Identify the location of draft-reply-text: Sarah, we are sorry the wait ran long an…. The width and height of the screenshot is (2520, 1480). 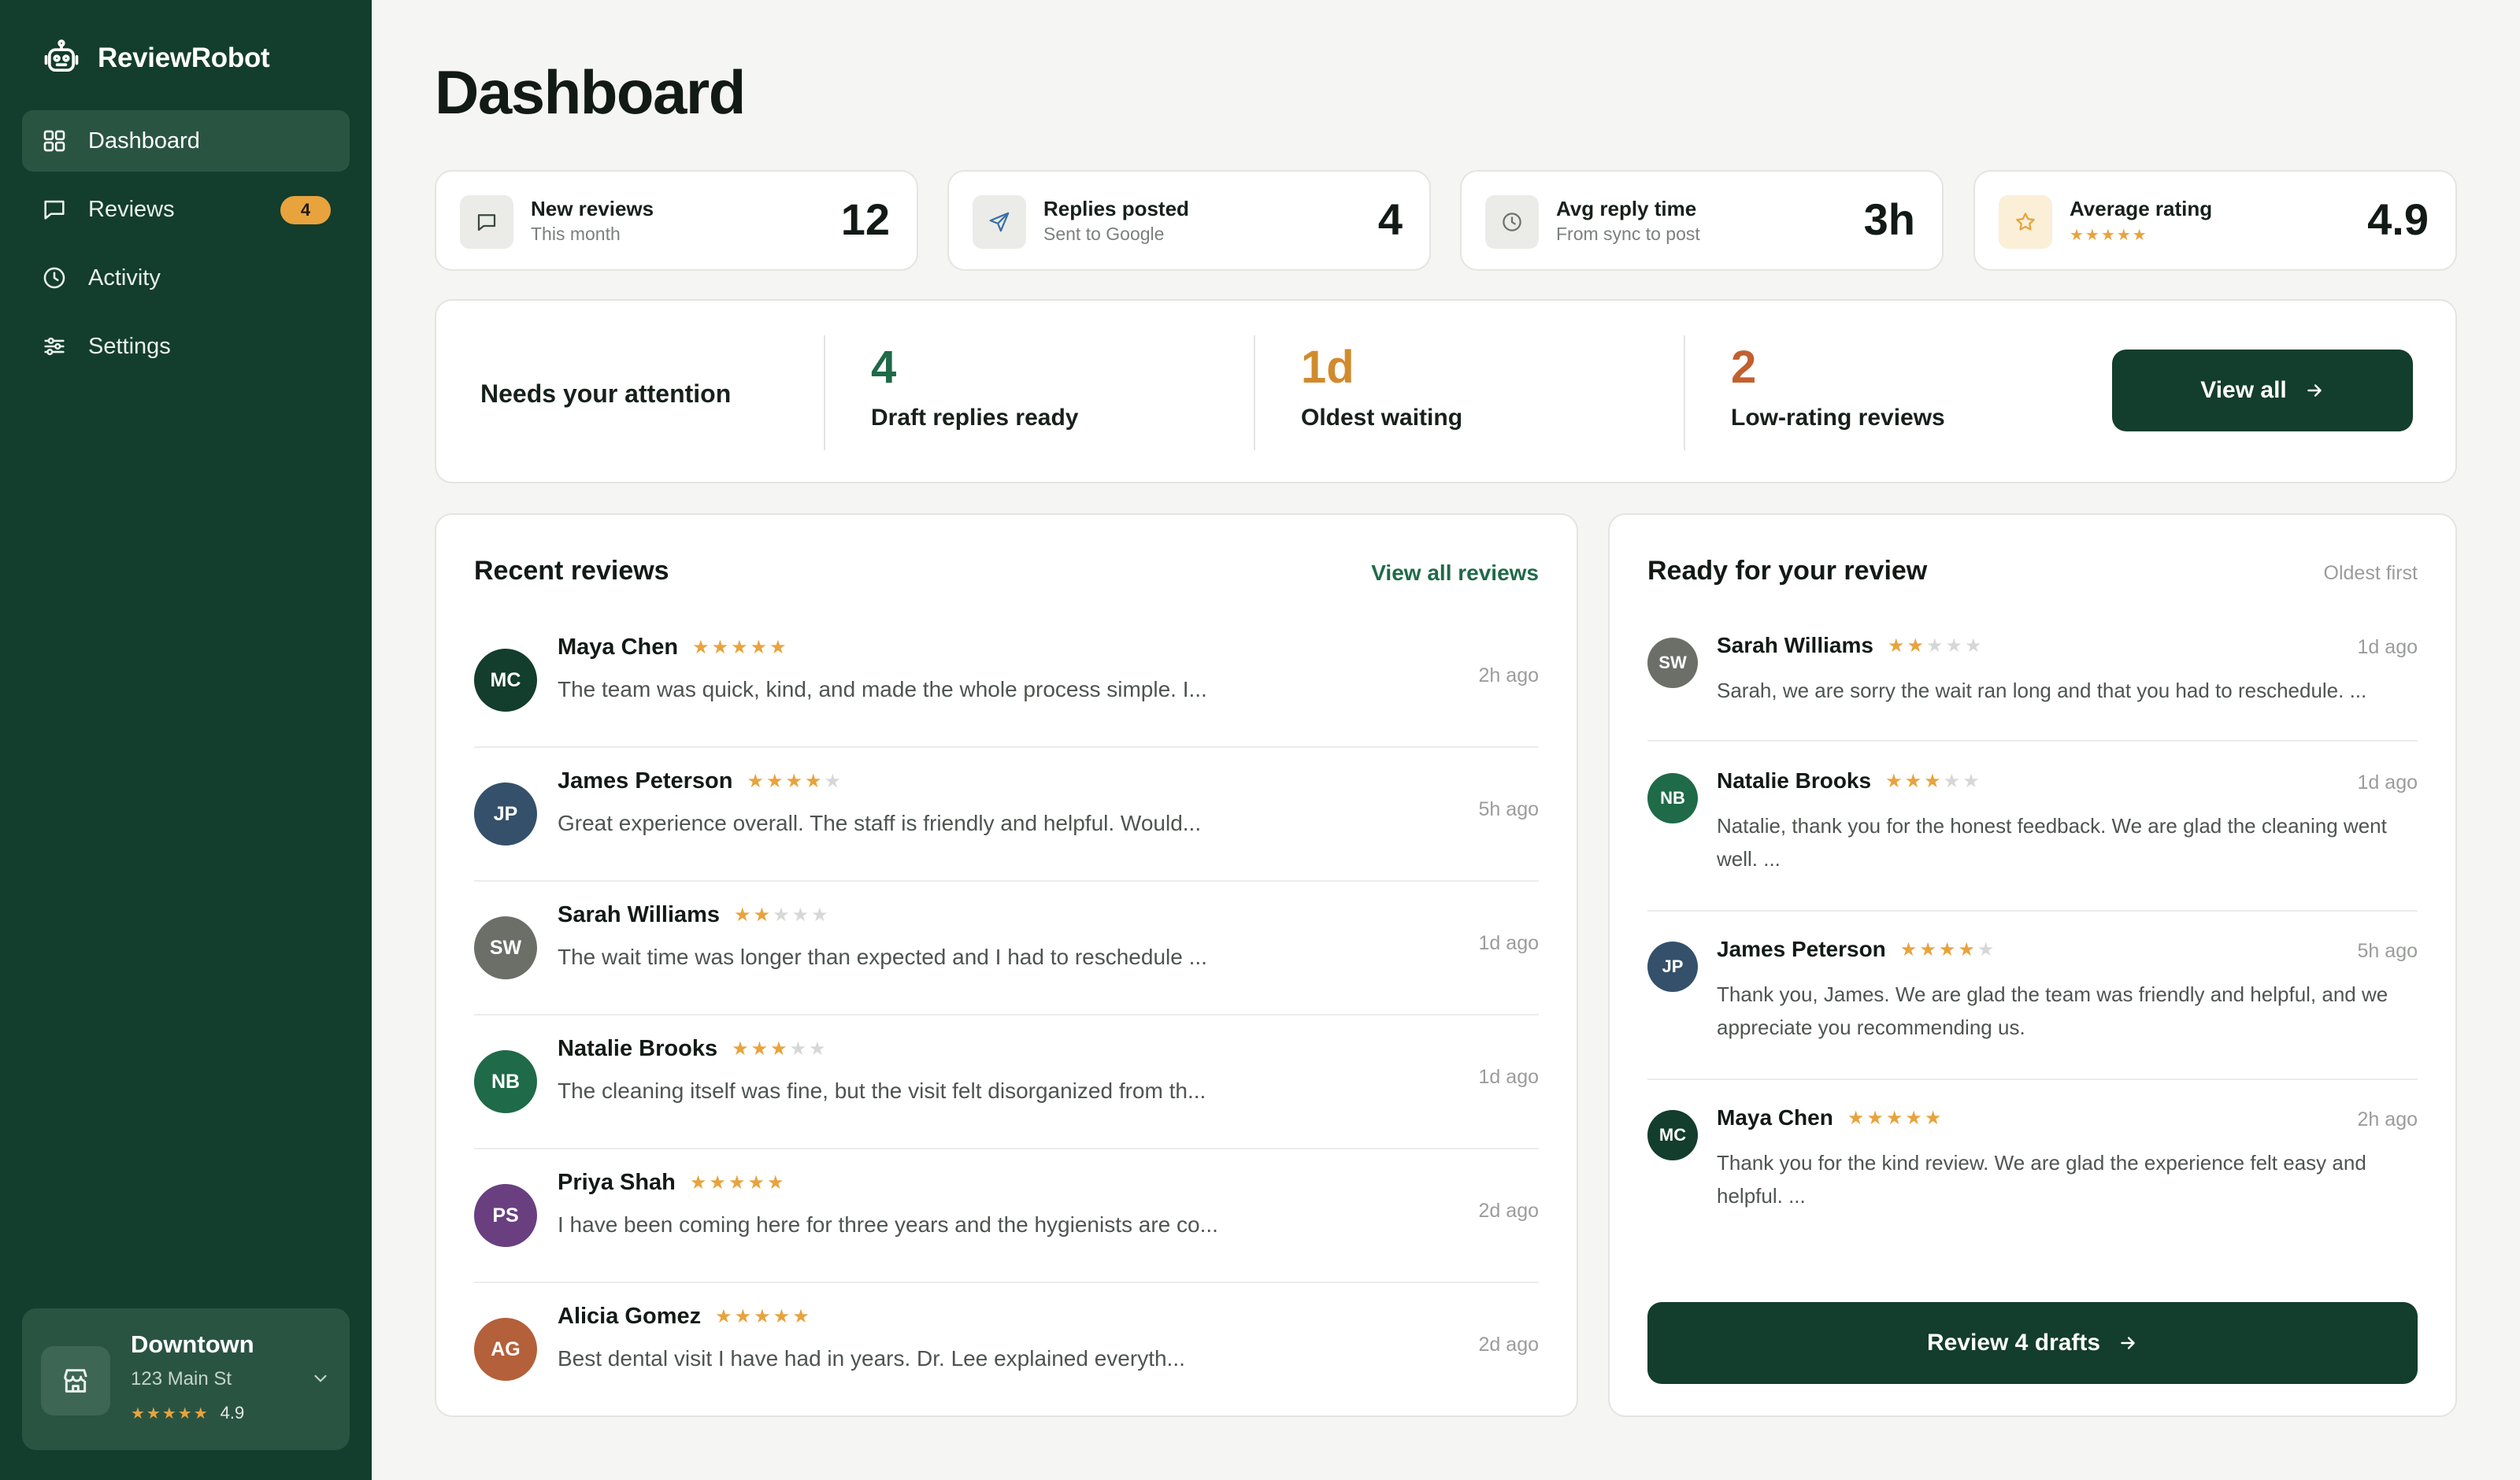
(2042, 690).